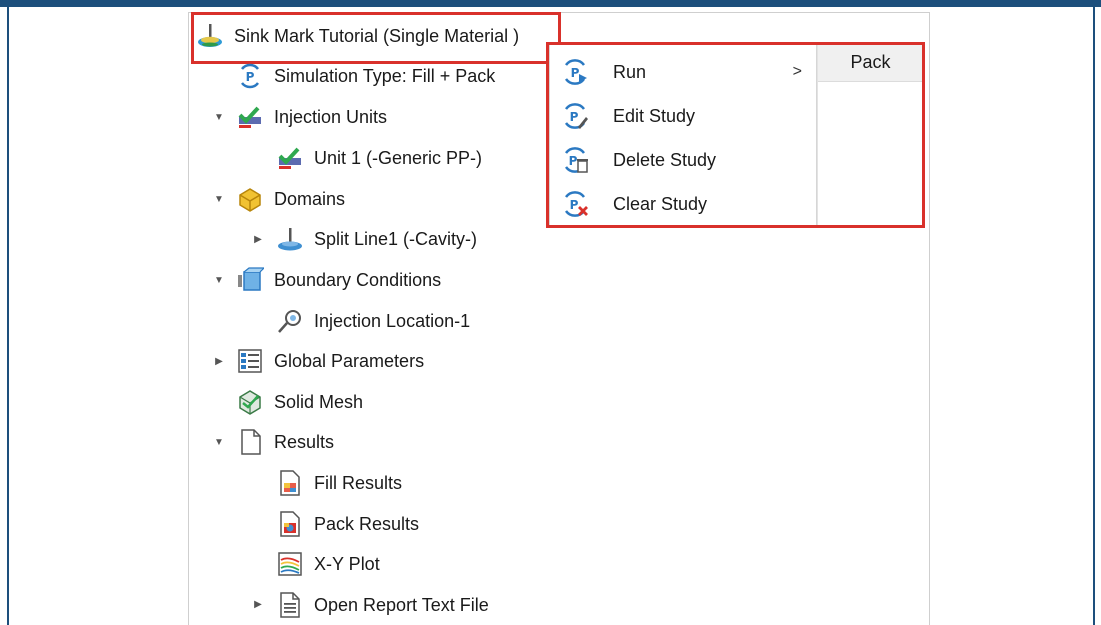  What do you see at coordinates (290, 239) in the screenshot?
I see `split-line-icon` at bounding box center [290, 239].